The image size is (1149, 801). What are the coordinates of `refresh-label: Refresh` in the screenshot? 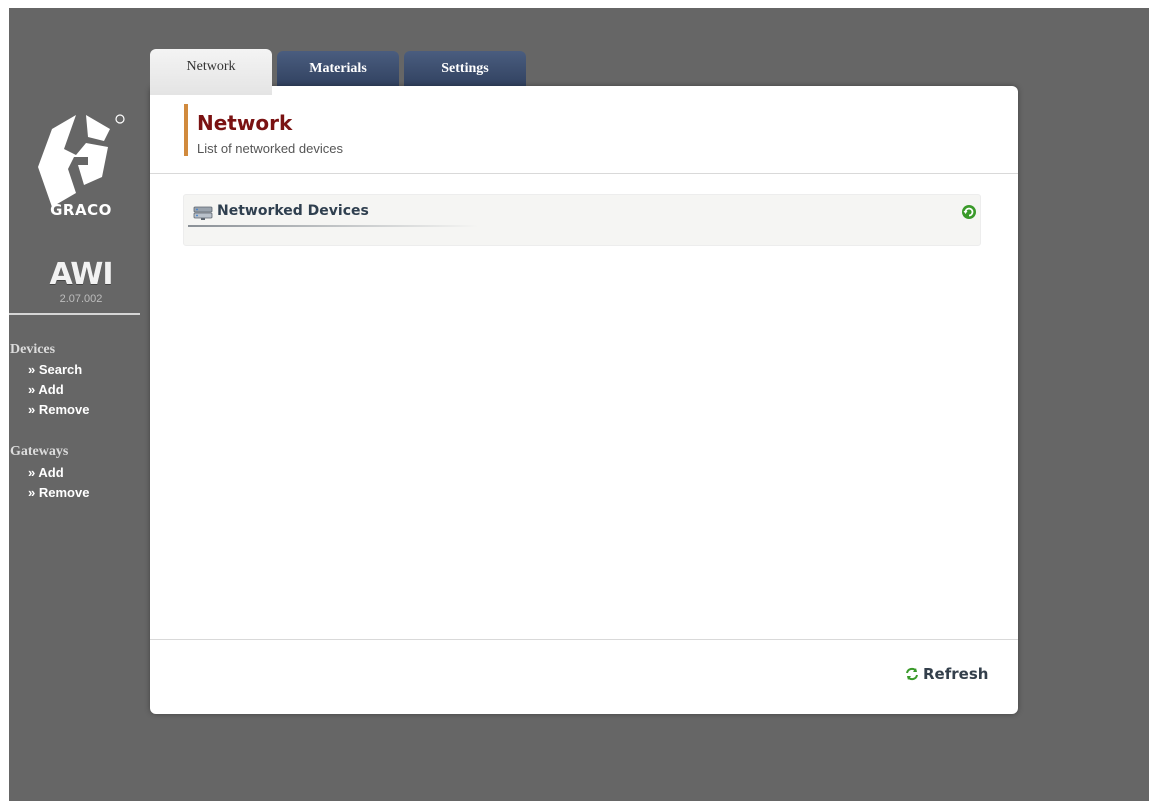 It's located at (956, 674).